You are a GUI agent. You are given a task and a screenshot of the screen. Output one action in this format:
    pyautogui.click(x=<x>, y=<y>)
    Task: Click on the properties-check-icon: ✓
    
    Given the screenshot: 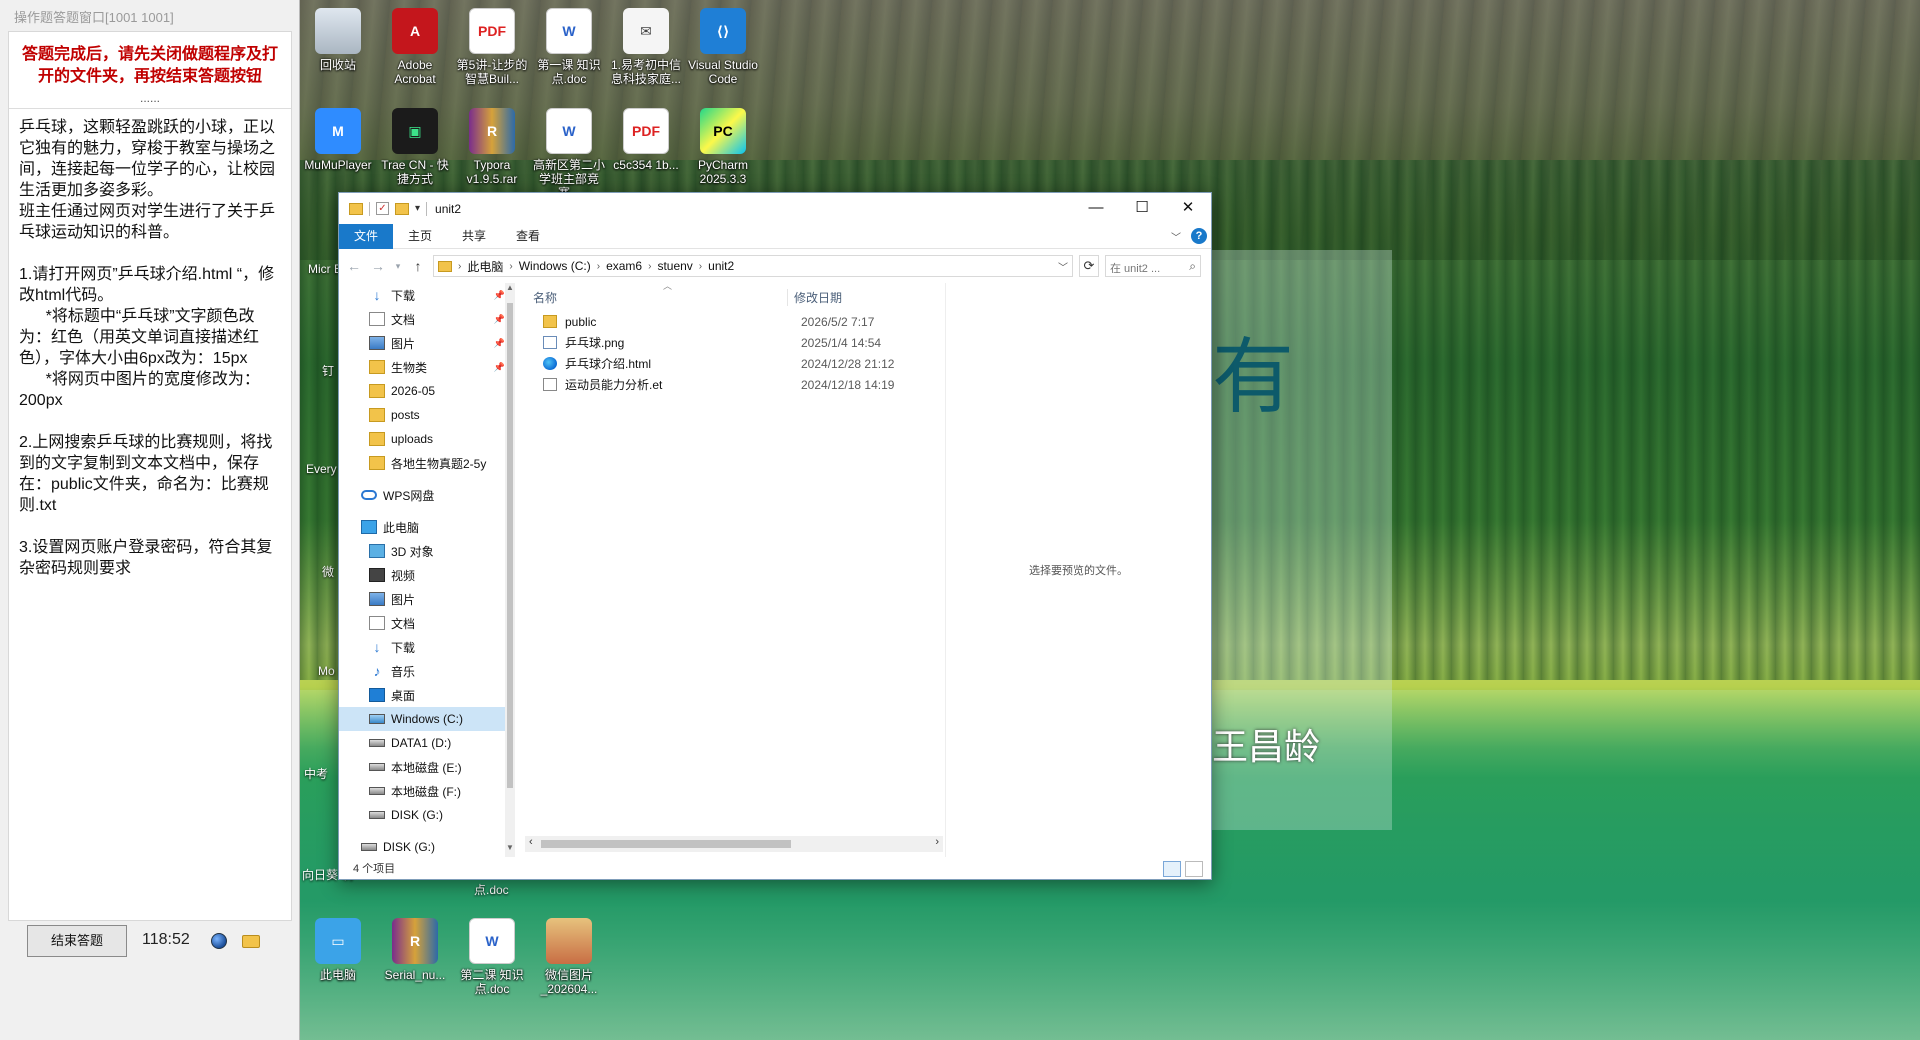 What is the action you would take?
    pyautogui.click(x=382, y=208)
    